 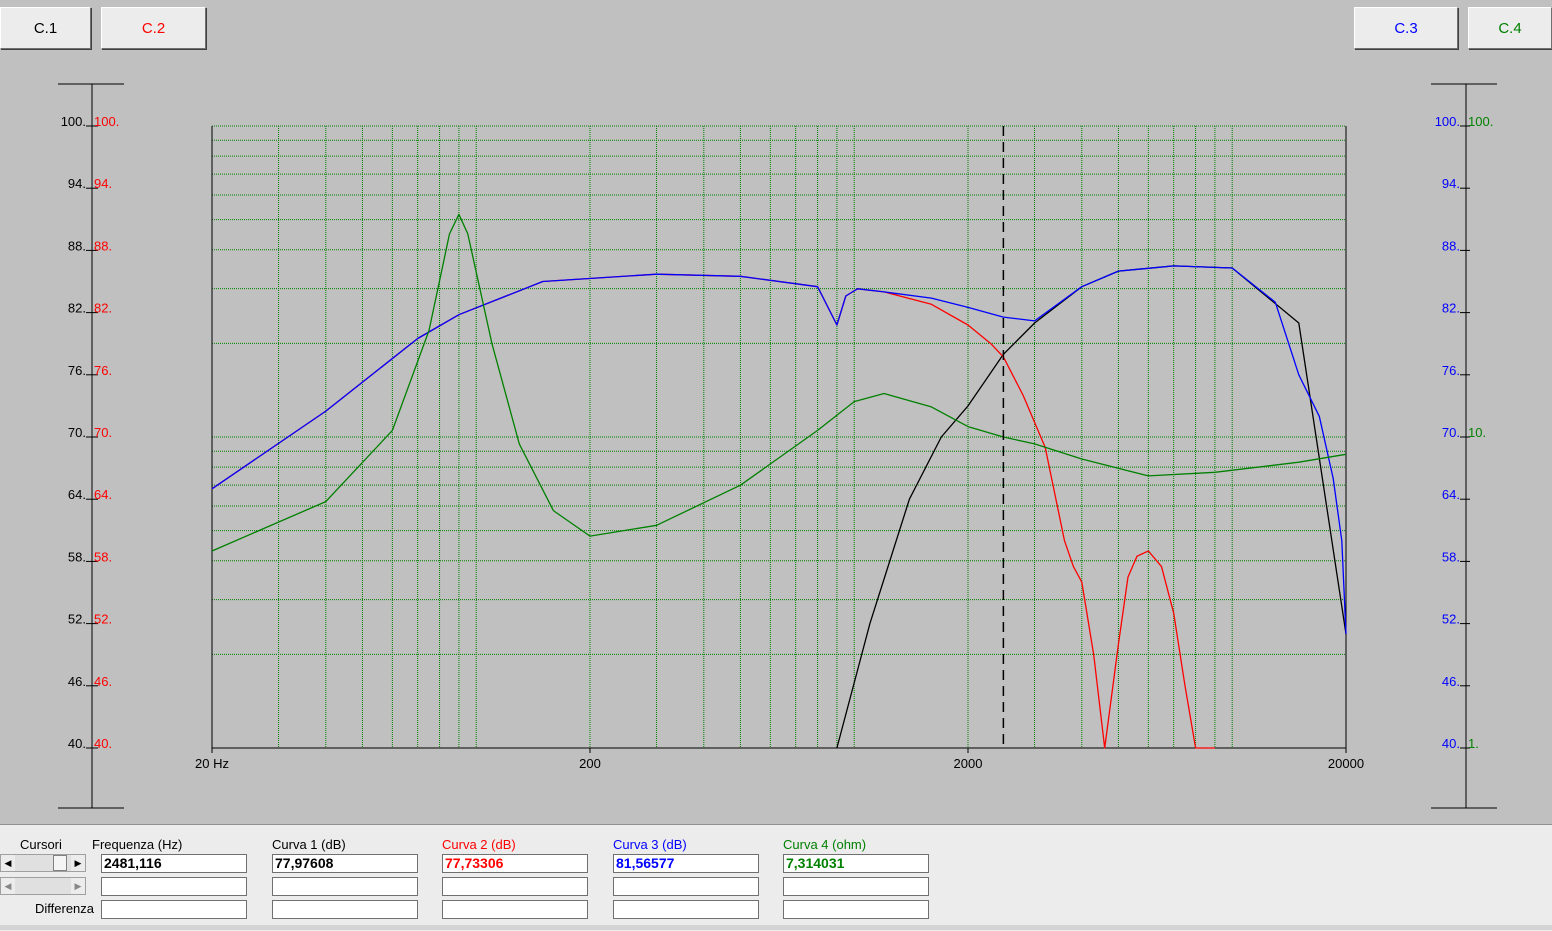 I want to click on left-tick-label: 82., so click(x=77, y=308).